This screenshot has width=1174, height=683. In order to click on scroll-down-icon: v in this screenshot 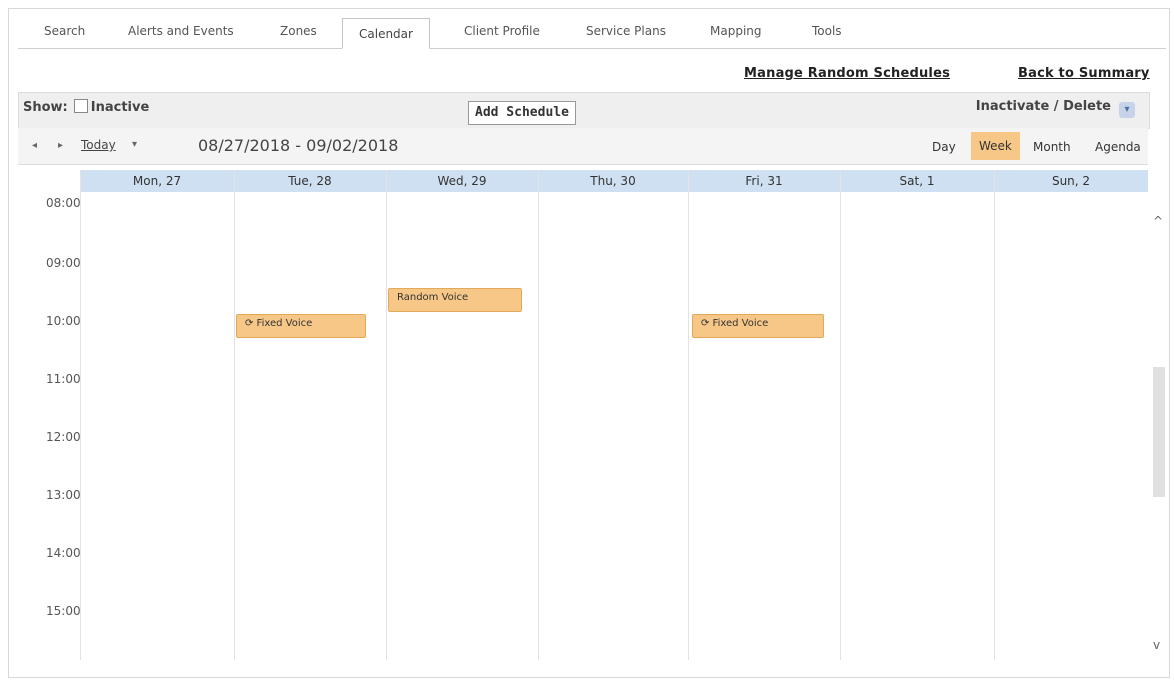, I will do `click(1156, 645)`.